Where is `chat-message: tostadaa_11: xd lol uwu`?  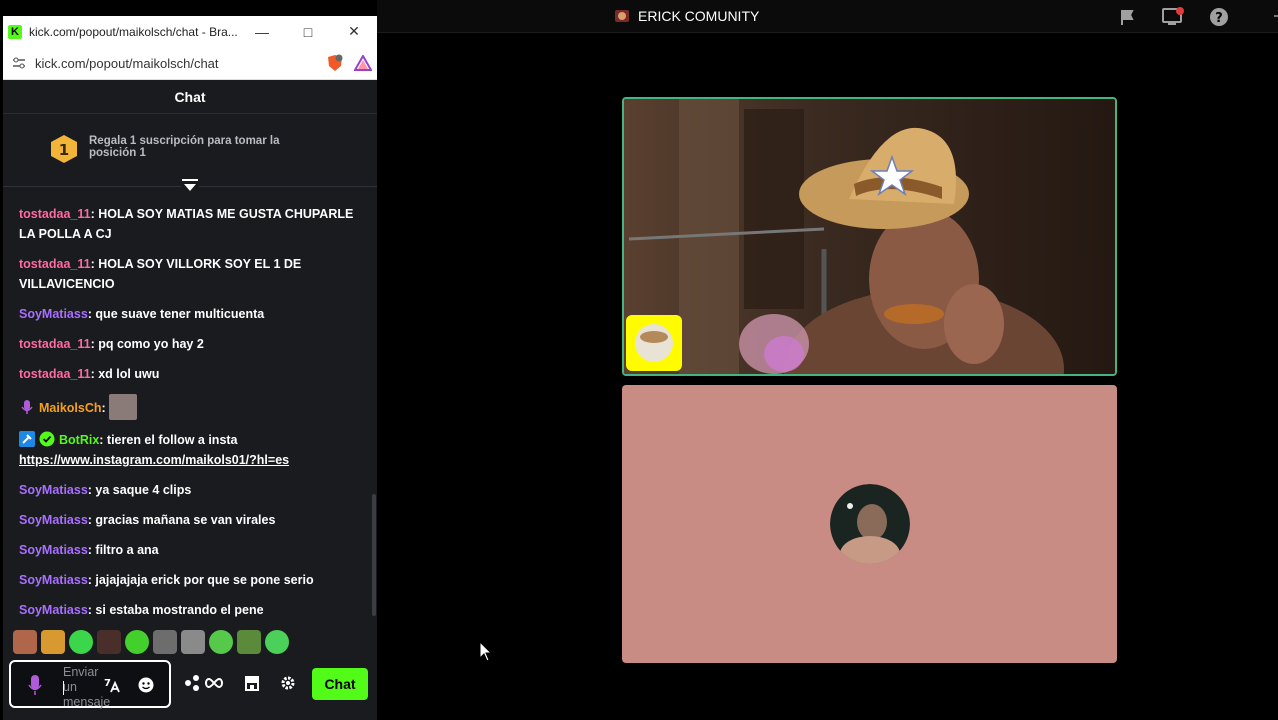 chat-message: tostadaa_11: xd lol uwu is located at coordinates (89, 374).